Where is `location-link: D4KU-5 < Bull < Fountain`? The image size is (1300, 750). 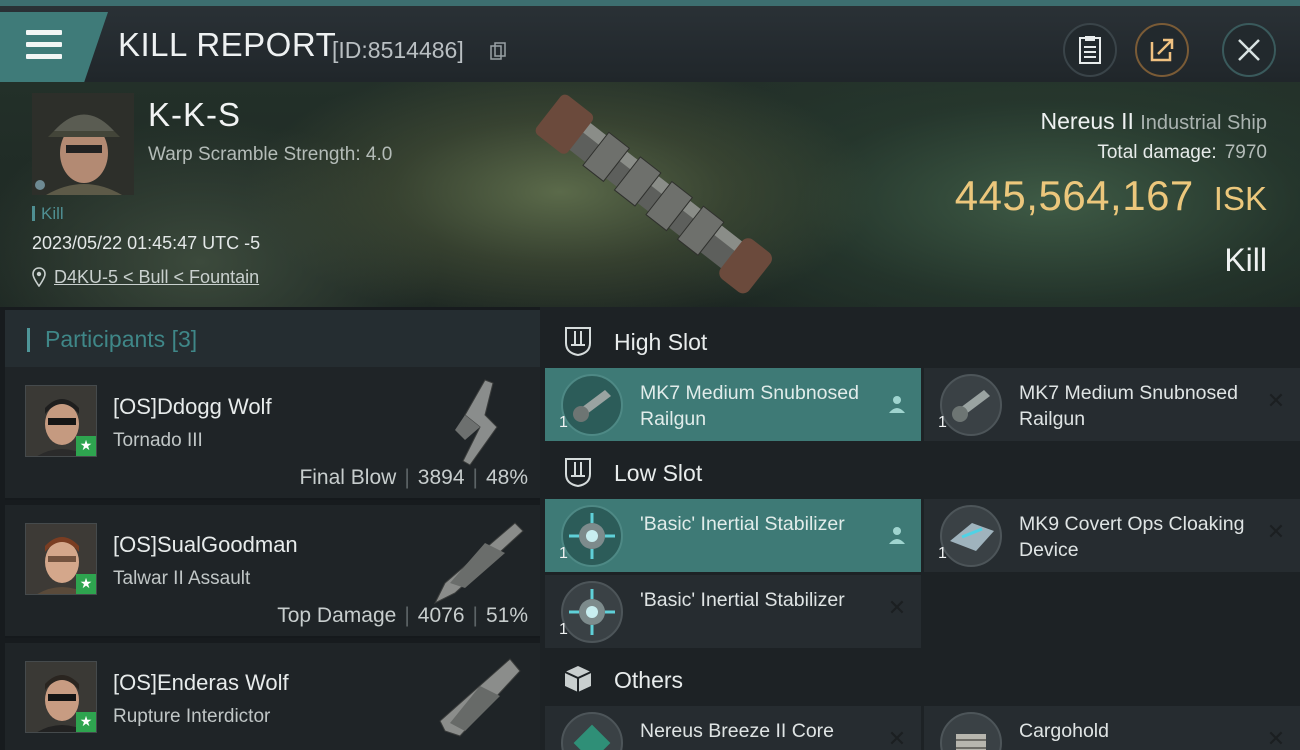
location-link: D4KU-5 < Bull < Fountain is located at coordinates (156, 277).